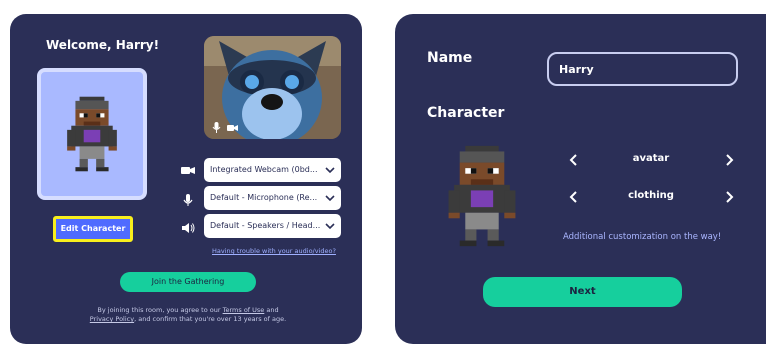  Describe the element at coordinates (729, 160) in the screenshot. I see `avatar-next-button` at that location.